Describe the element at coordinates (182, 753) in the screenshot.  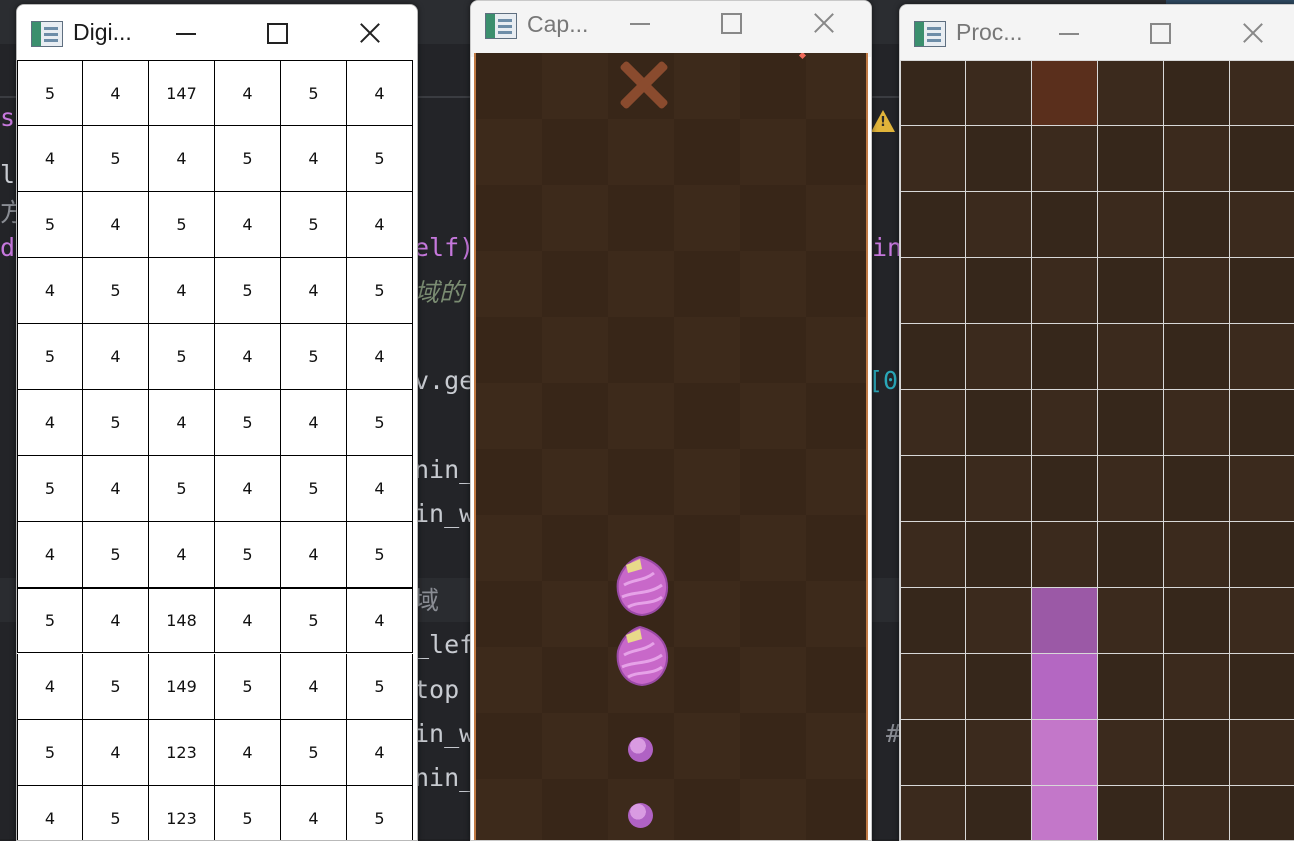
I see `digit-cell: 123` at that location.